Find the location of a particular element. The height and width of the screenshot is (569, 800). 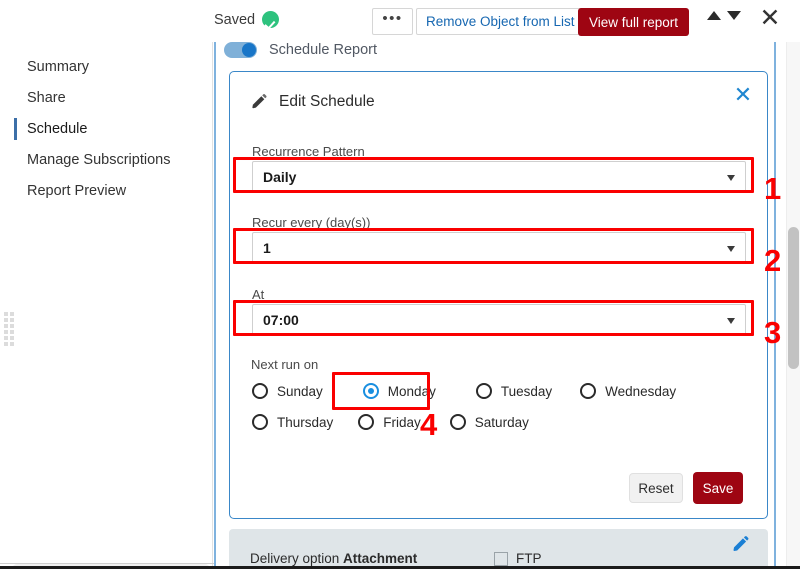

sidebar-item-manage-subscriptions: Manage Subscriptions is located at coordinates (106, 160).